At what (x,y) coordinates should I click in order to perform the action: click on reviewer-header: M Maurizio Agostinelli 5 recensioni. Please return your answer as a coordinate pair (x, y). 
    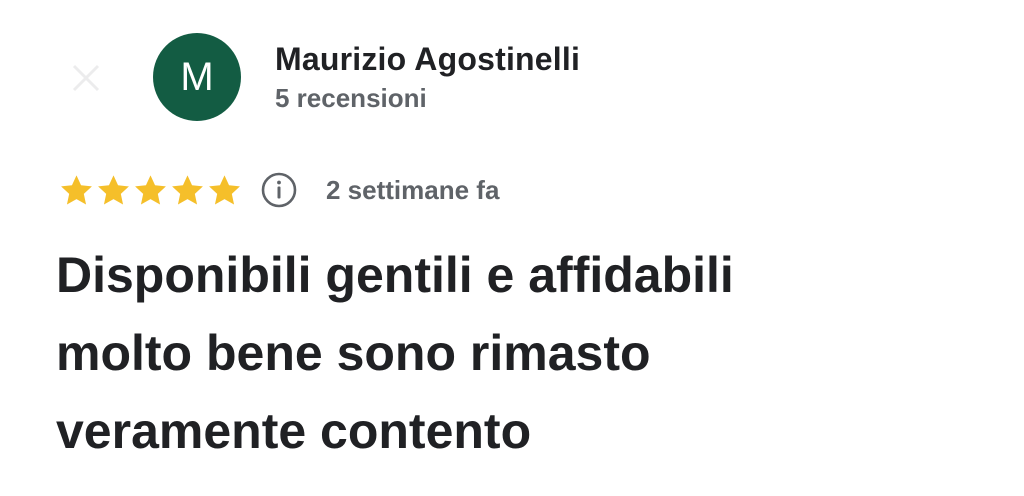
    Looking at the image, I should click on (366, 77).